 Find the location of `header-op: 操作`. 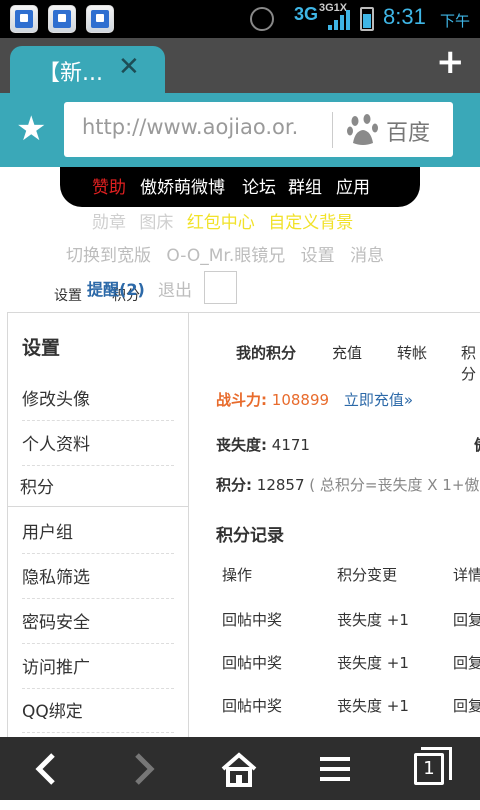

header-op: 操作 is located at coordinates (237, 575).